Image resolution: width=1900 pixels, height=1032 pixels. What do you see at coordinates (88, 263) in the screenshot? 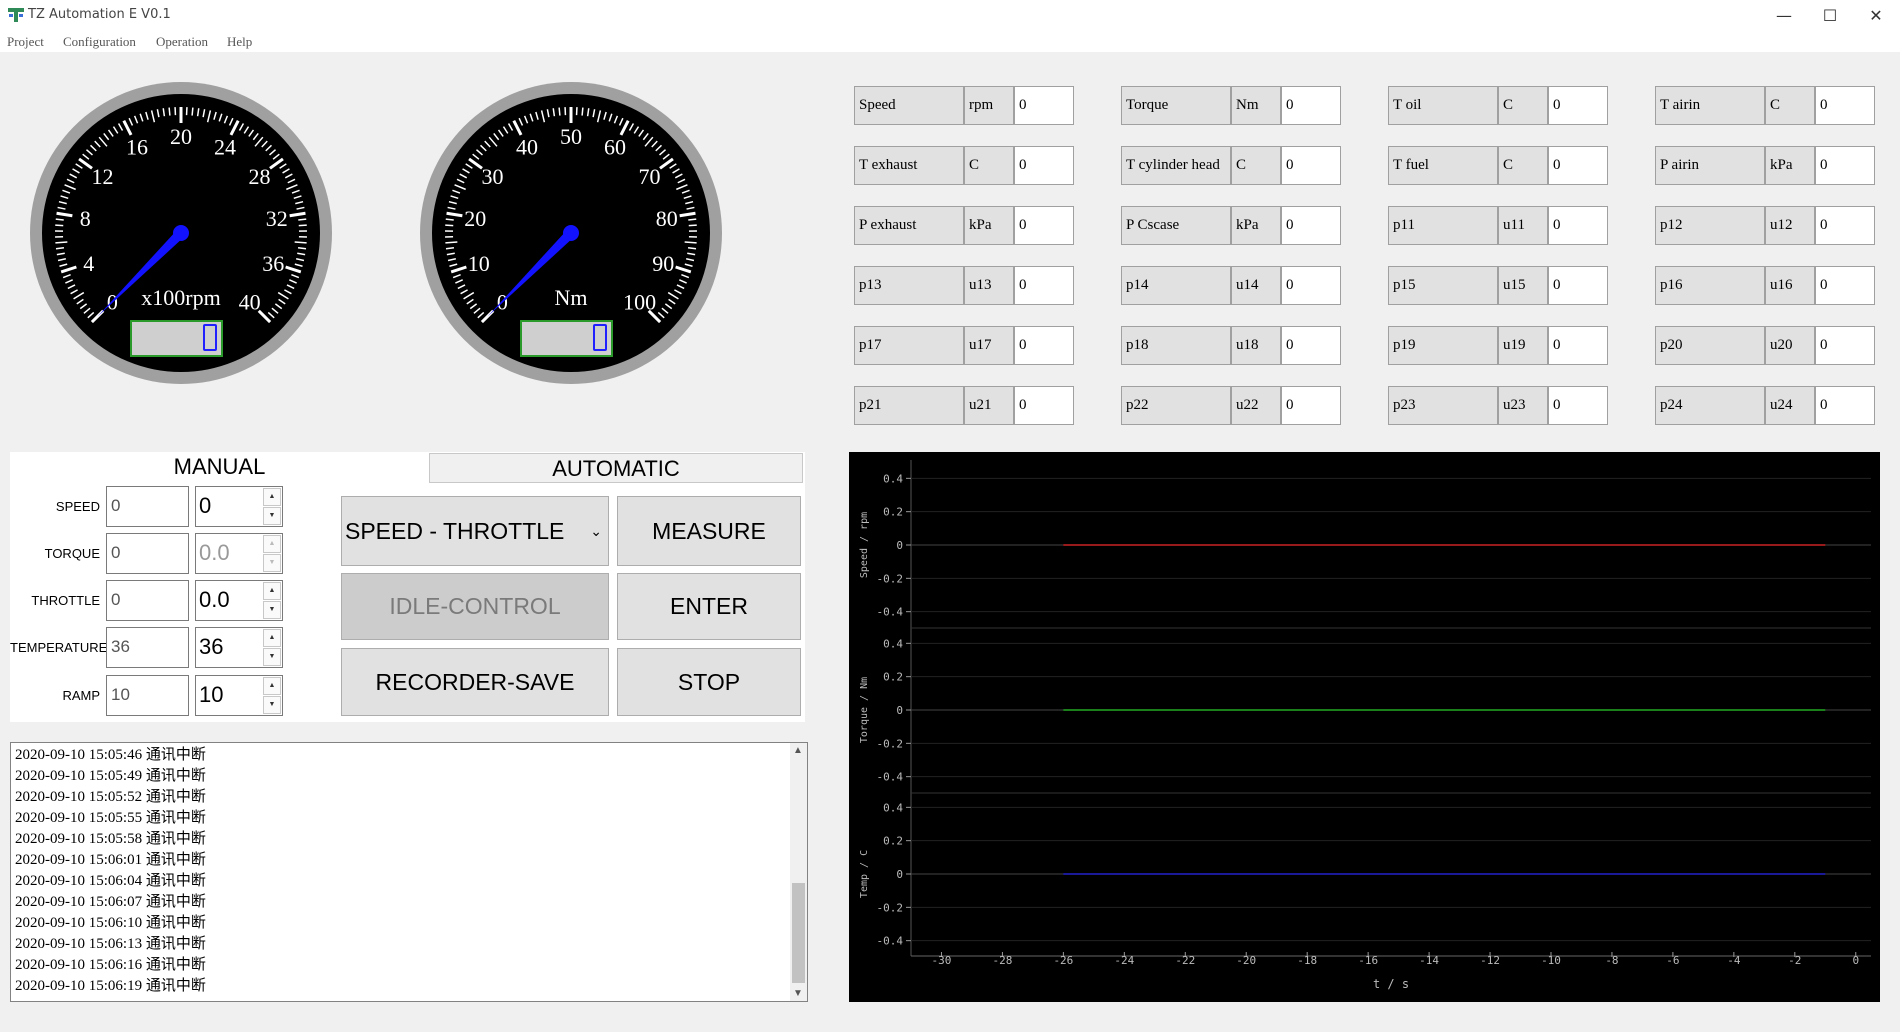
I see `gauge-tick-label: 4` at bounding box center [88, 263].